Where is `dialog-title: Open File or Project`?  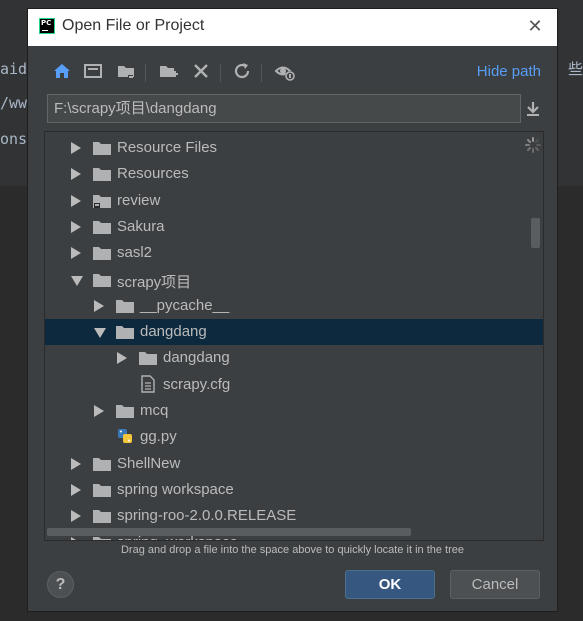
dialog-title: Open File or Project is located at coordinates (133, 25).